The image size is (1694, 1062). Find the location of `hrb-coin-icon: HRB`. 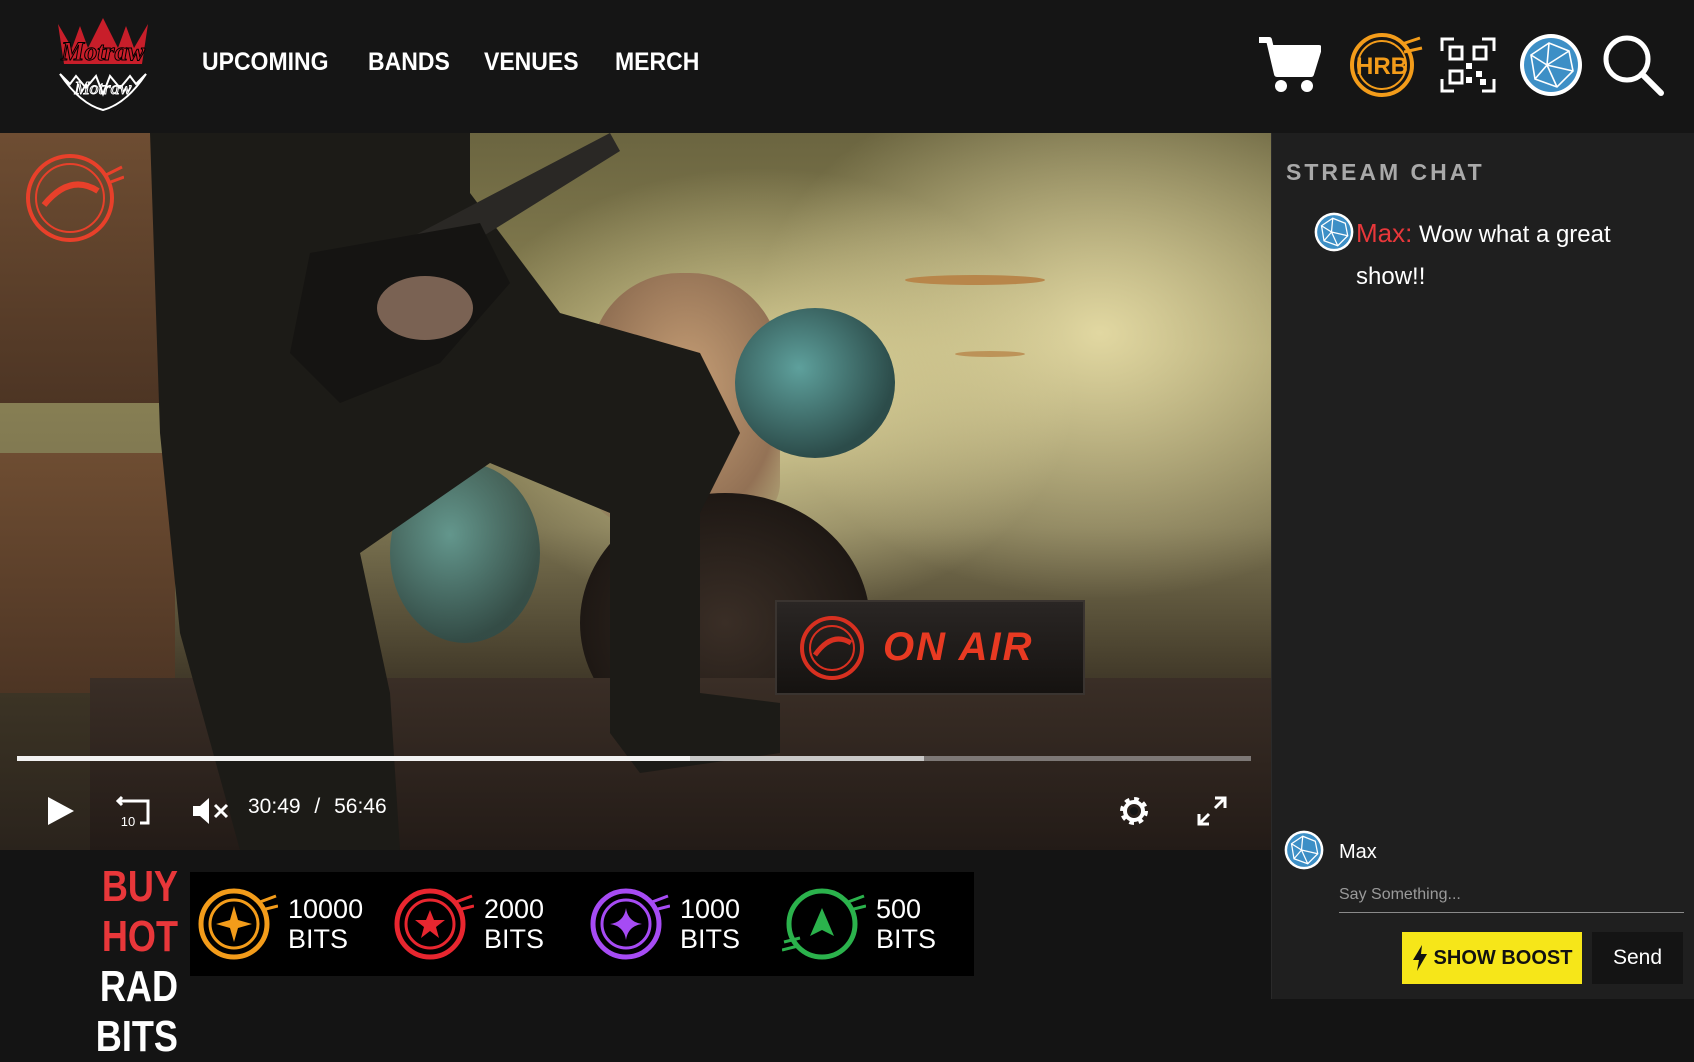

hrb-coin-icon: HRB is located at coordinates (1384, 65).